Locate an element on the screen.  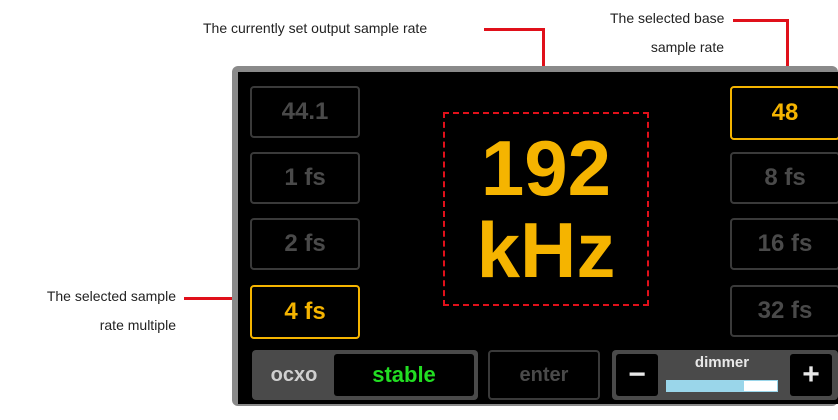
dimmer-level-bar is located at coordinates (722, 386).